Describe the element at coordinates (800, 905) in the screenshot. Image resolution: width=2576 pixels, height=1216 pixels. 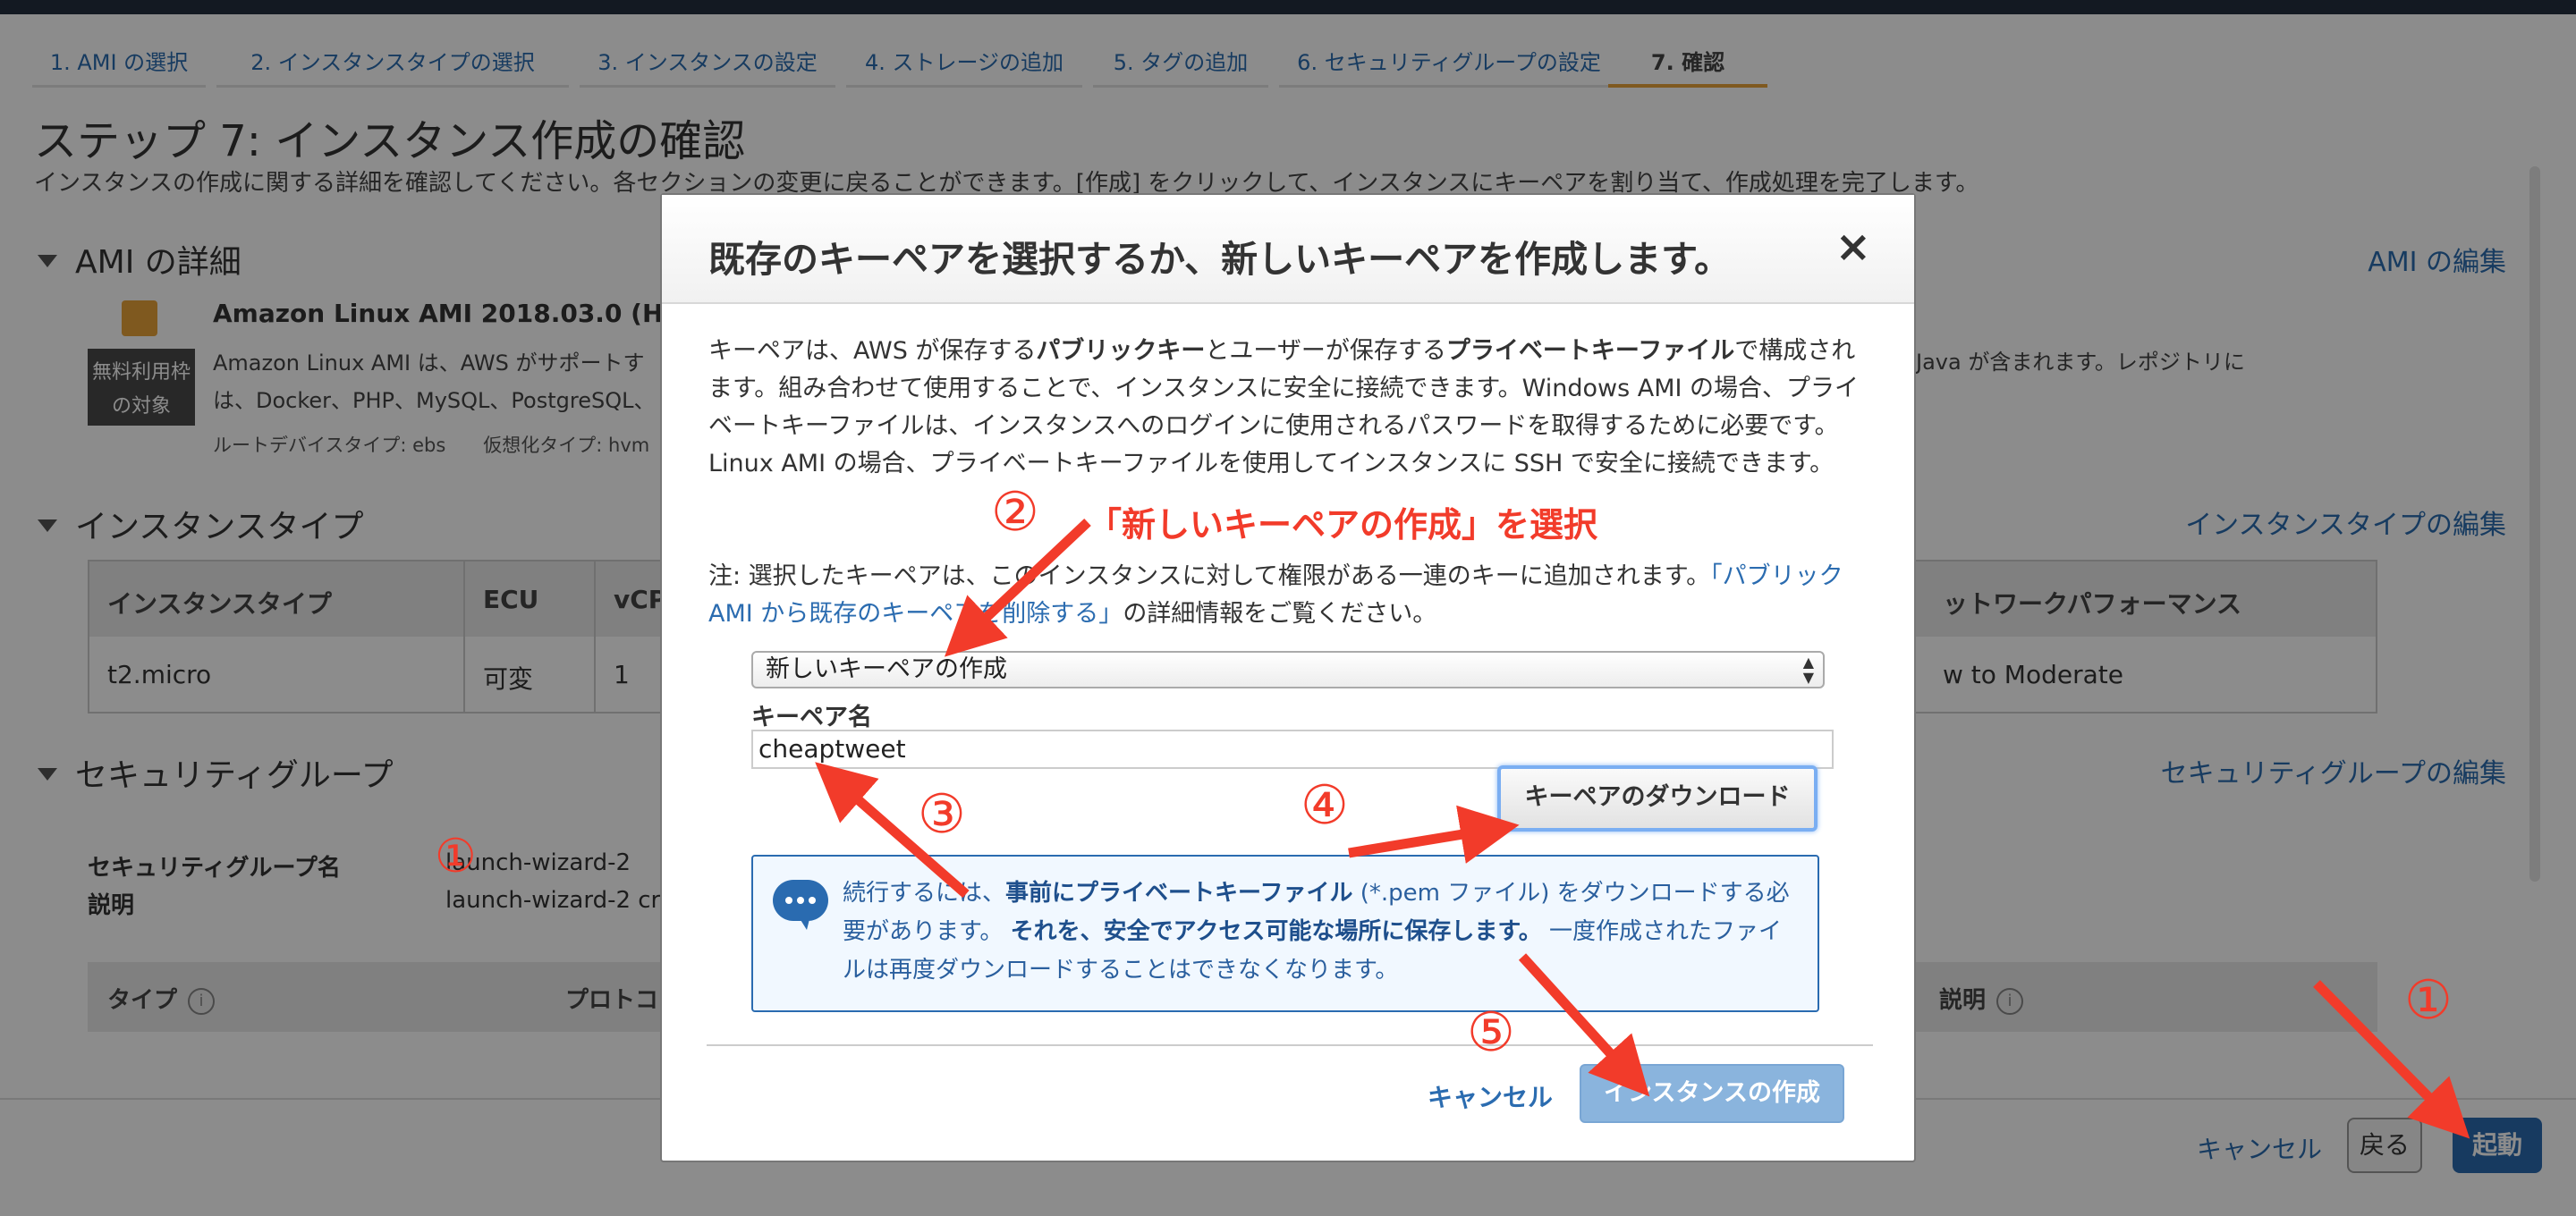
I see `speech-bubble-icon` at that location.